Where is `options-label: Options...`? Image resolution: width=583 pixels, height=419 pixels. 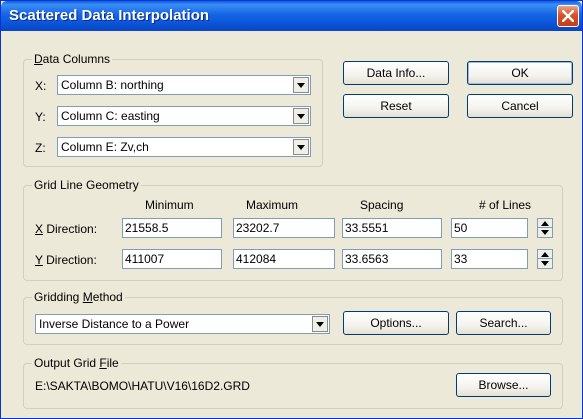 options-label: Options... is located at coordinates (396, 323).